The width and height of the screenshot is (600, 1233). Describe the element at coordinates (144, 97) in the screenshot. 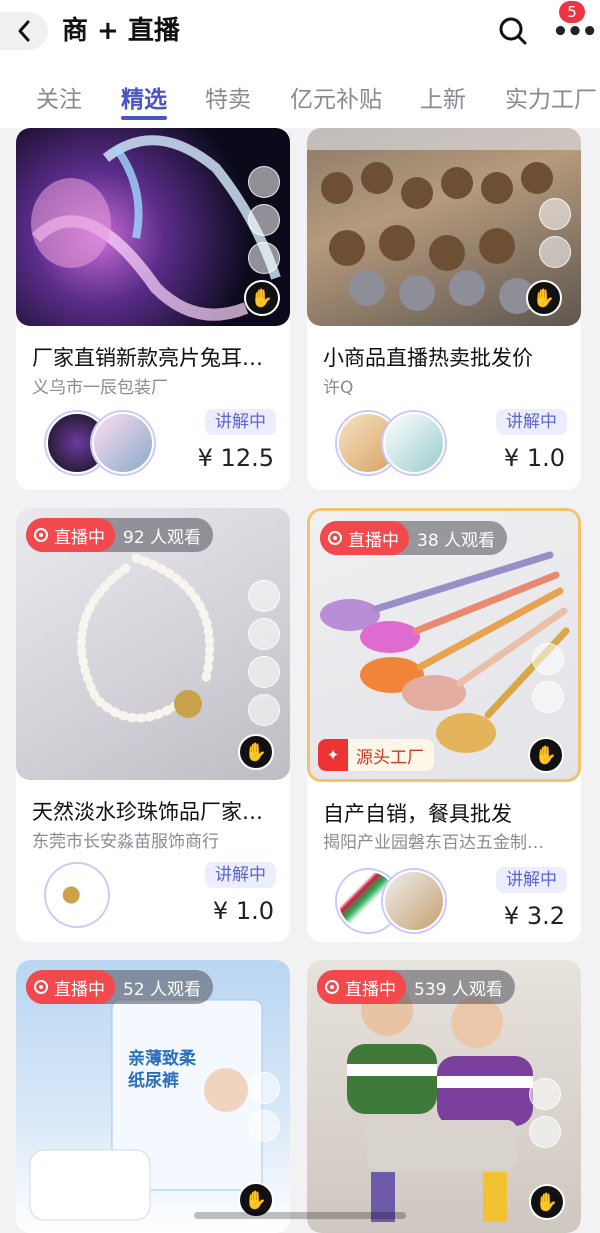

I see `tab-featured: 精选` at that location.